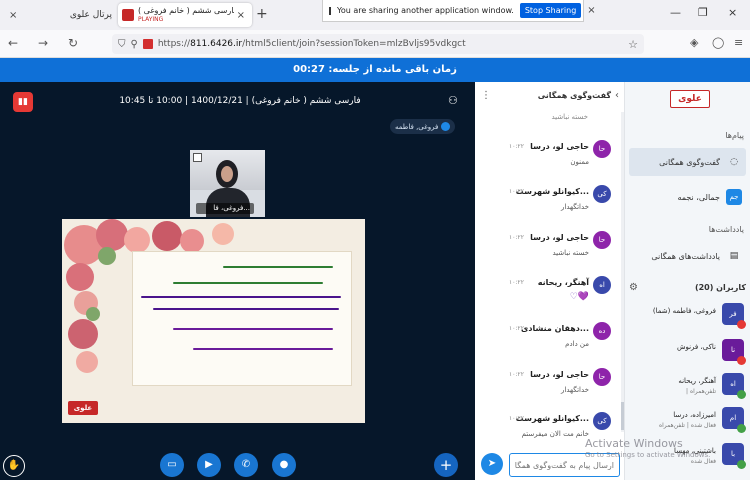  What do you see at coordinates (703, 461) in the screenshot?
I see `user-status: فعال شده` at bounding box center [703, 461].